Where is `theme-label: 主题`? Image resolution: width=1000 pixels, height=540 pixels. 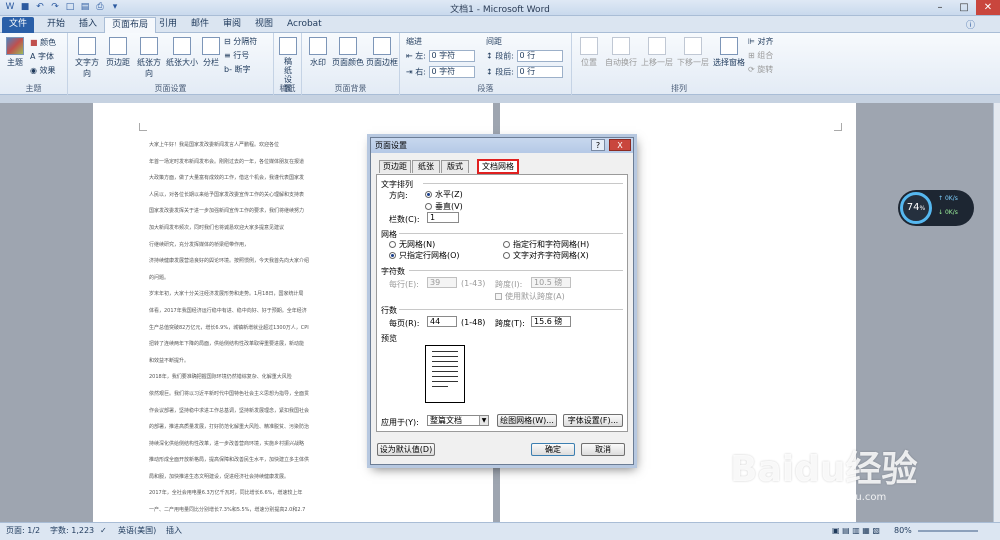 theme-label: 主题 is located at coordinates (15, 62).